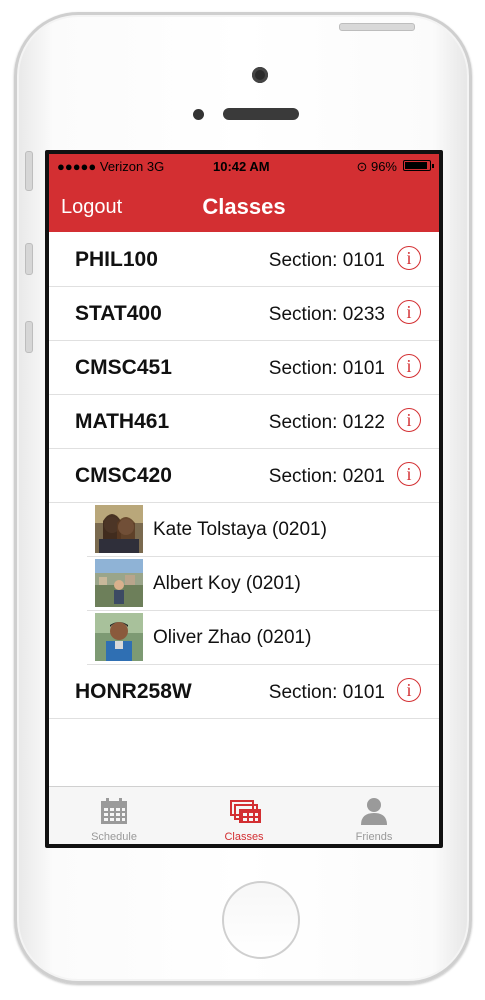  I want to click on friend-row-albert: Albert Koy (0201), so click(263, 584).